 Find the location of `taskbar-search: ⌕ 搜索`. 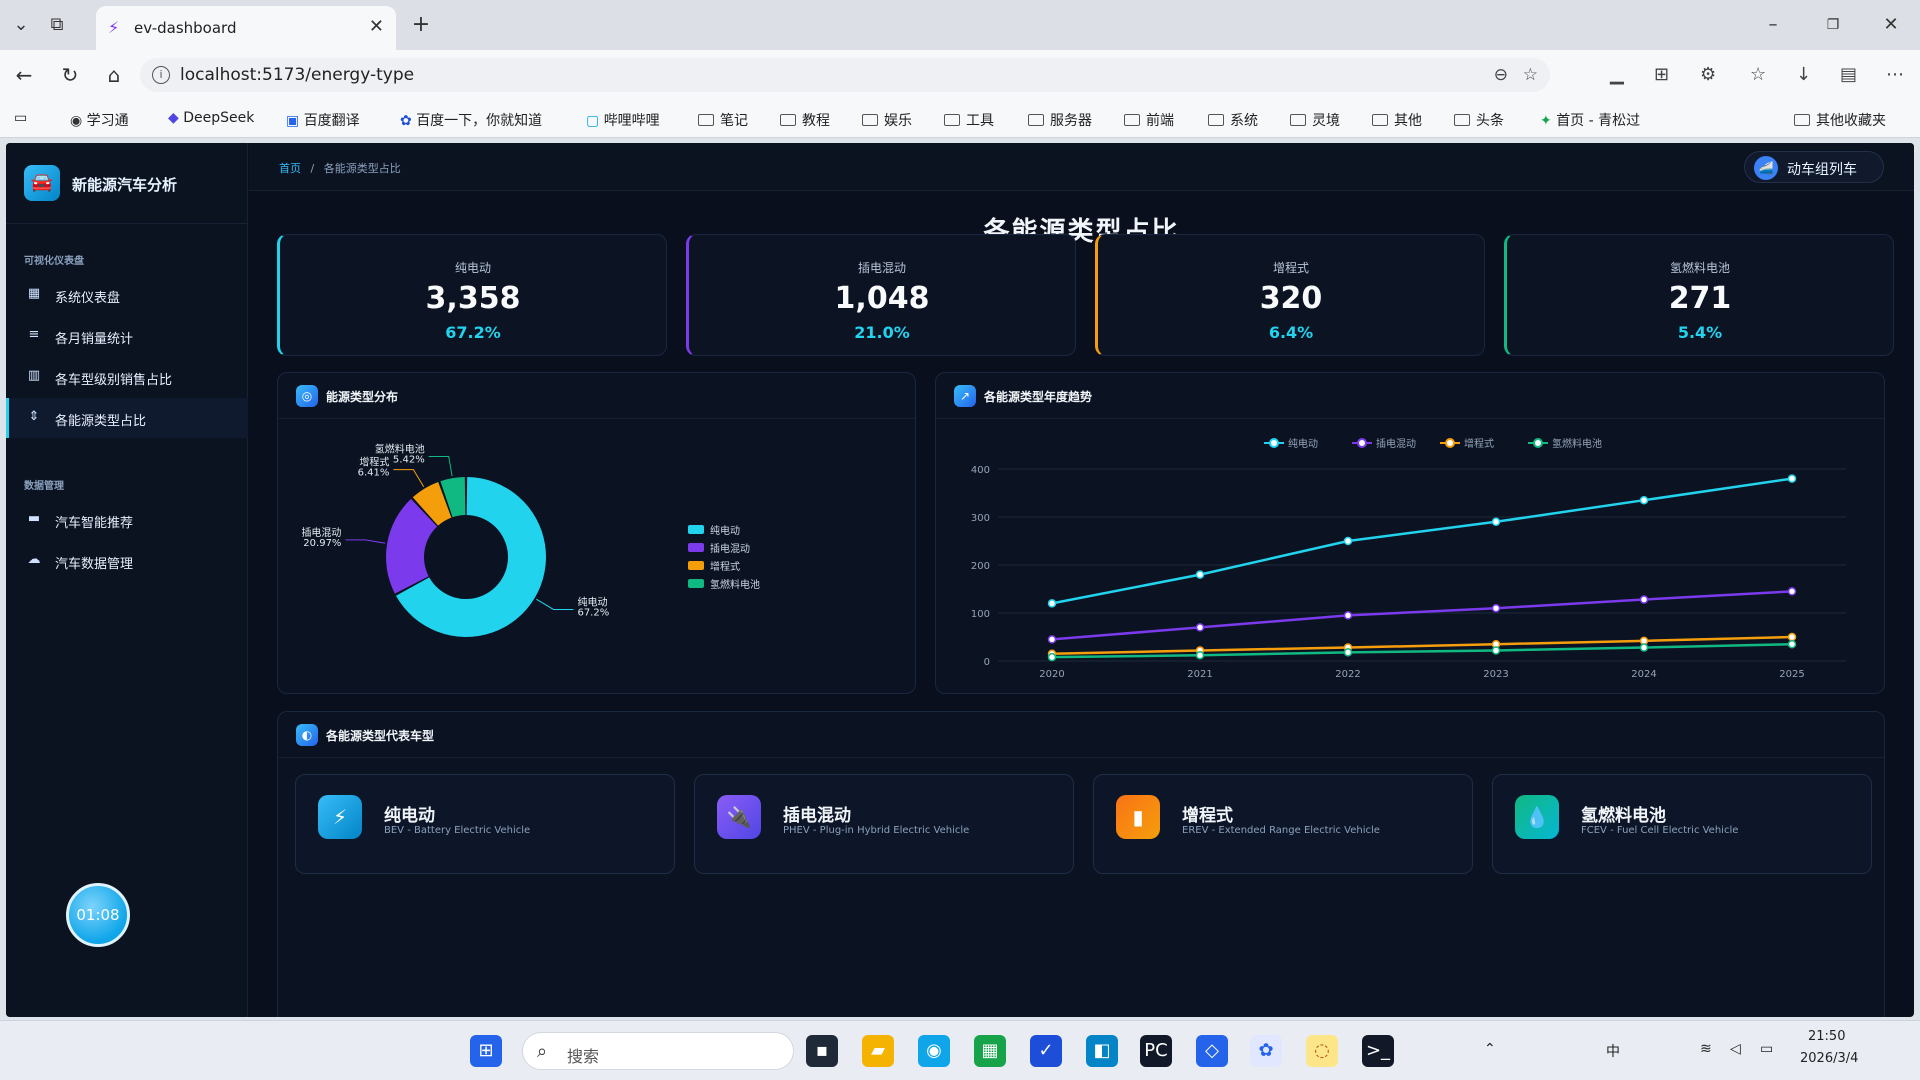

taskbar-search: ⌕ 搜索 is located at coordinates (658, 1051).